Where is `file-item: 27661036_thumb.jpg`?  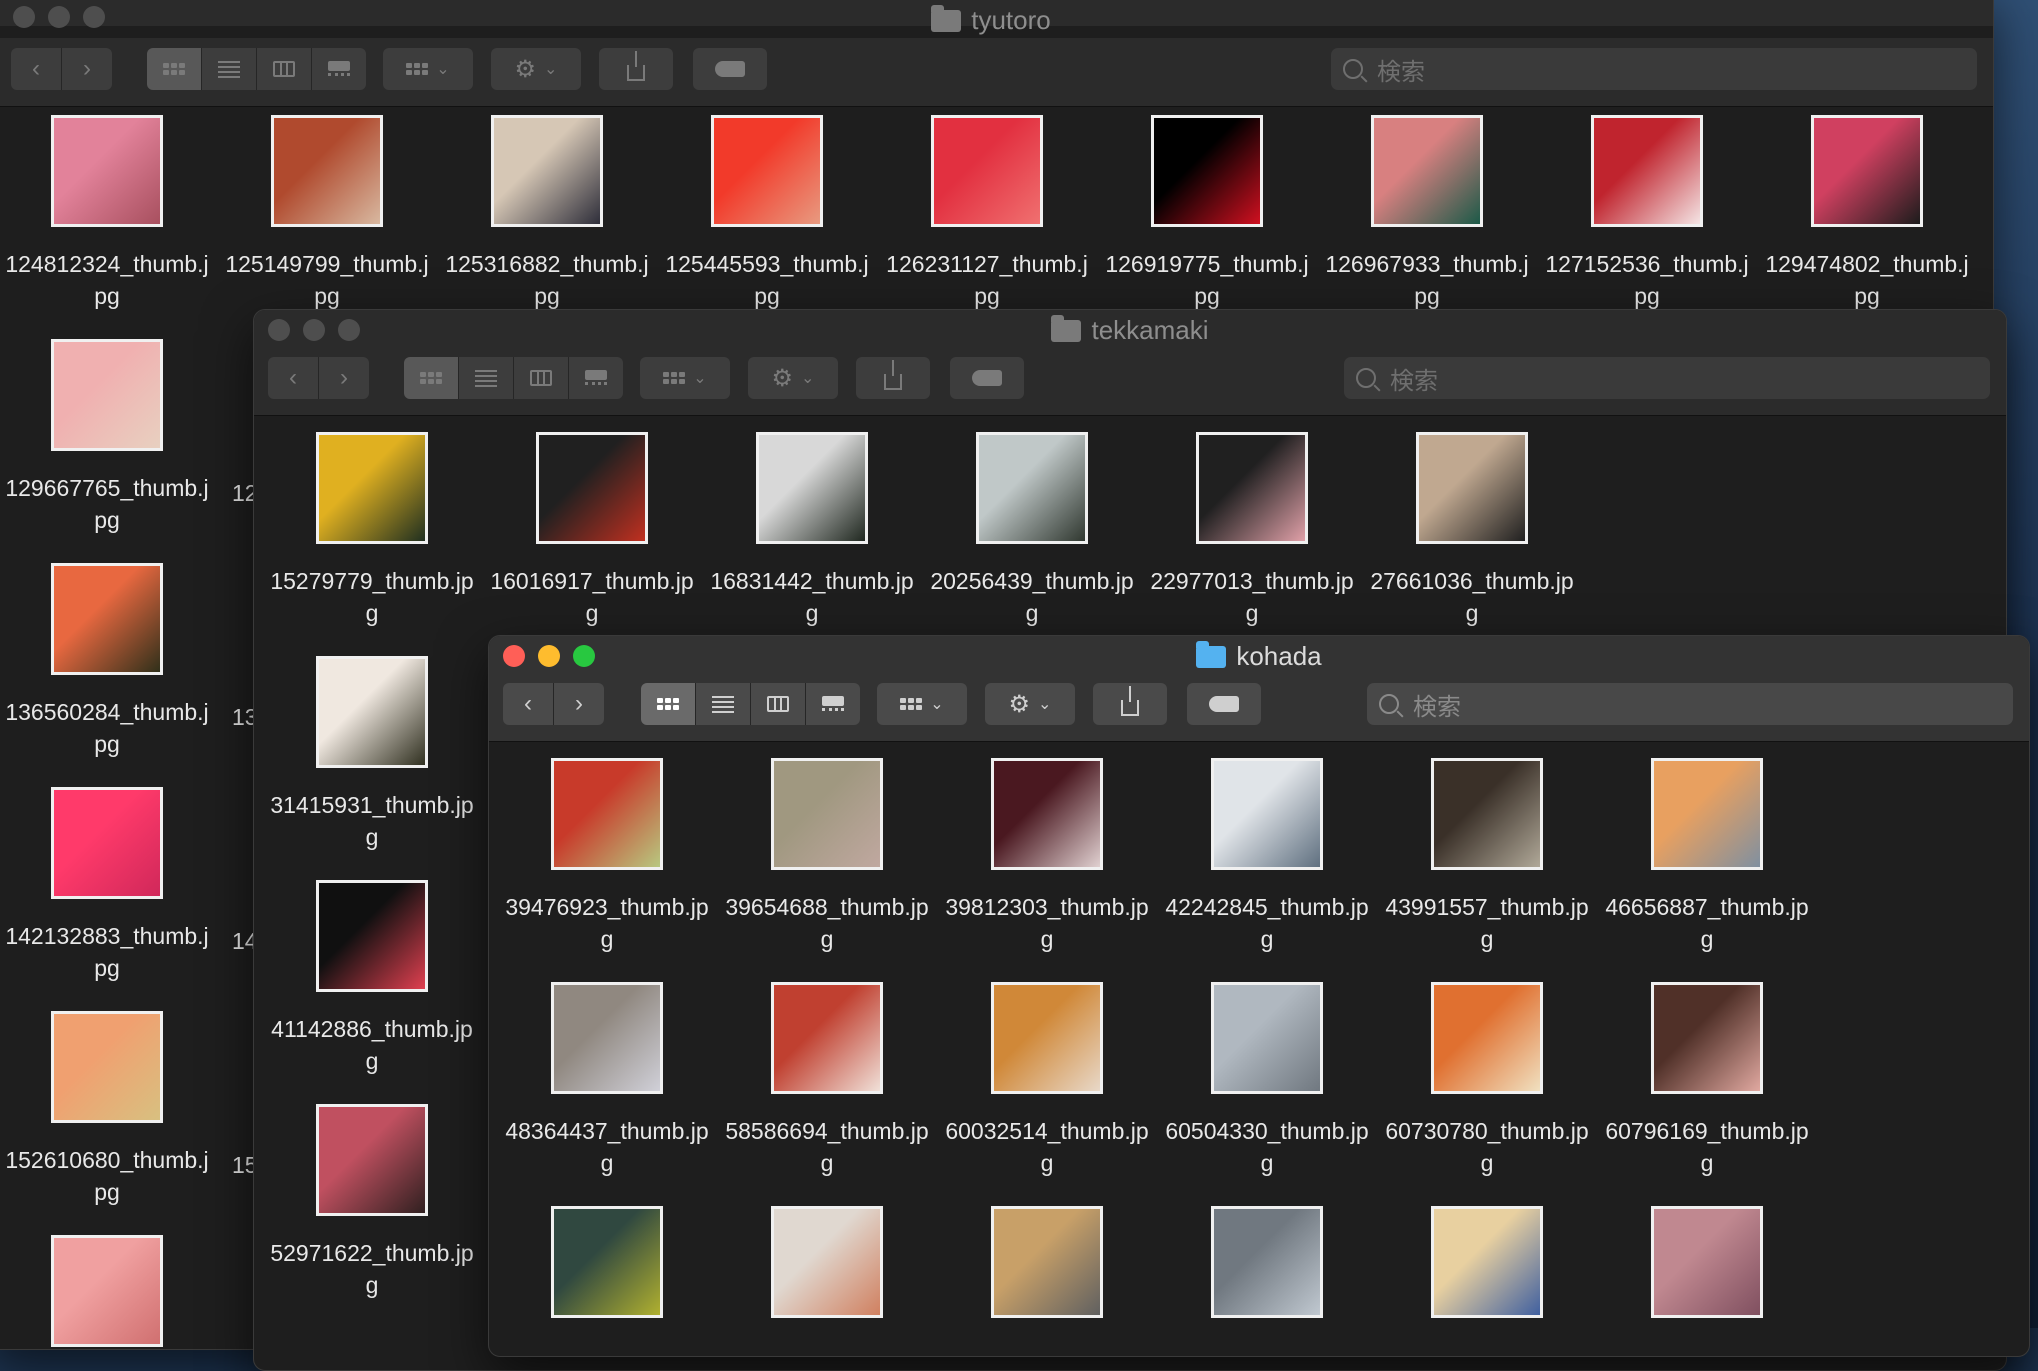 file-item: 27661036_thumb.jpg is located at coordinates (1472, 530).